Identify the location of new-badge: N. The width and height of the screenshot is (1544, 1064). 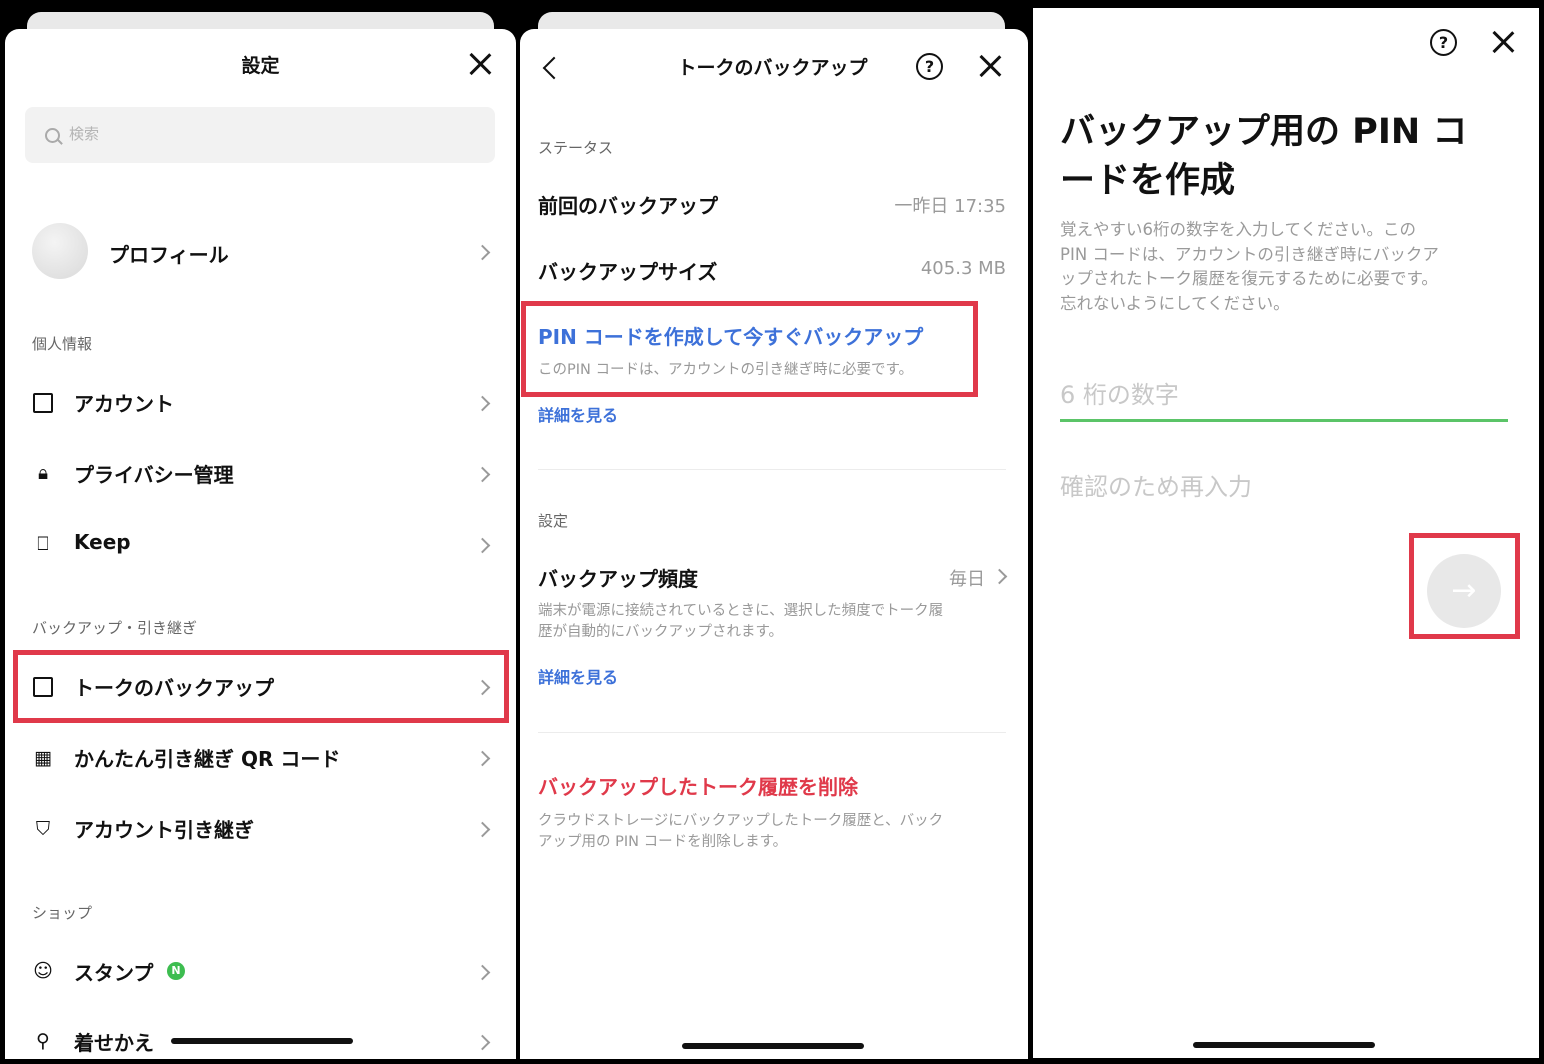
(176, 971).